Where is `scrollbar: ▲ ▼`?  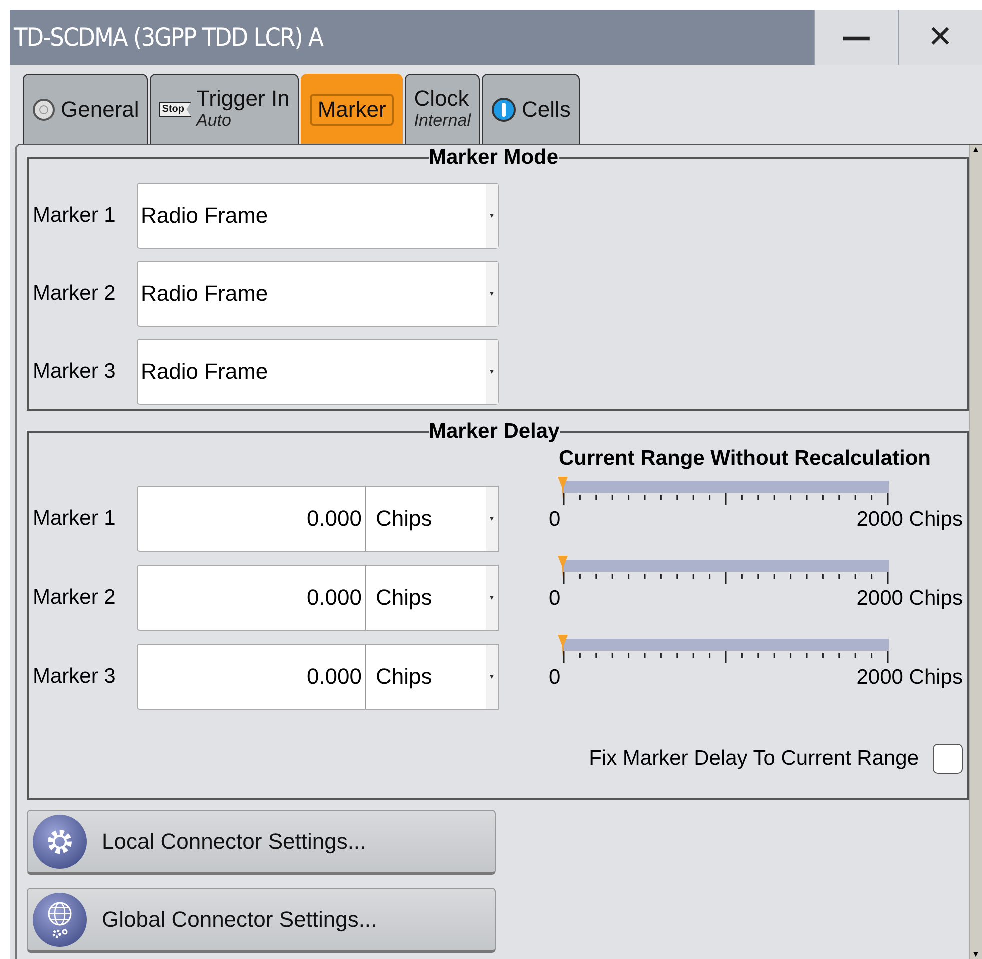
scrollbar: ▲ ▼ is located at coordinates (975, 552).